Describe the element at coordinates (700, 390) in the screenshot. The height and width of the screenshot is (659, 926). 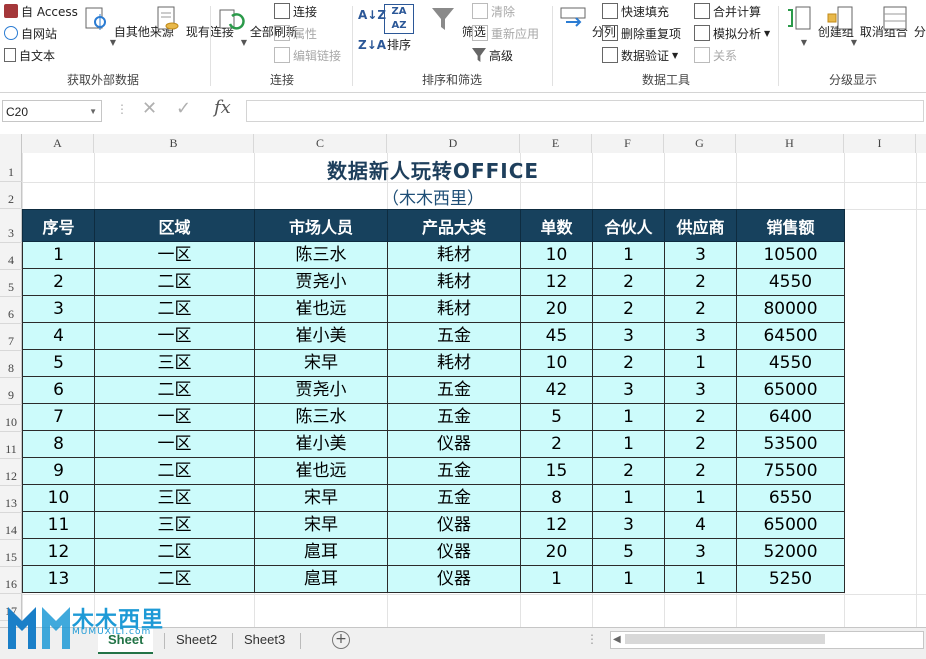
I see `cell-suppliers: 3` at that location.